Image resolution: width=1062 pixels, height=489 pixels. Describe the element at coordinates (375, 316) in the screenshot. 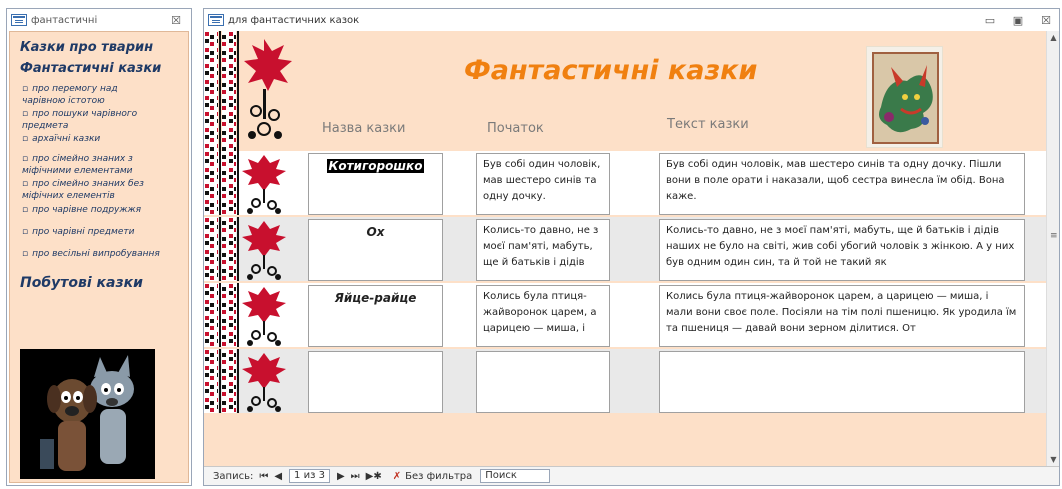

I see `tale-name-field: Яйце-райце` at that location.